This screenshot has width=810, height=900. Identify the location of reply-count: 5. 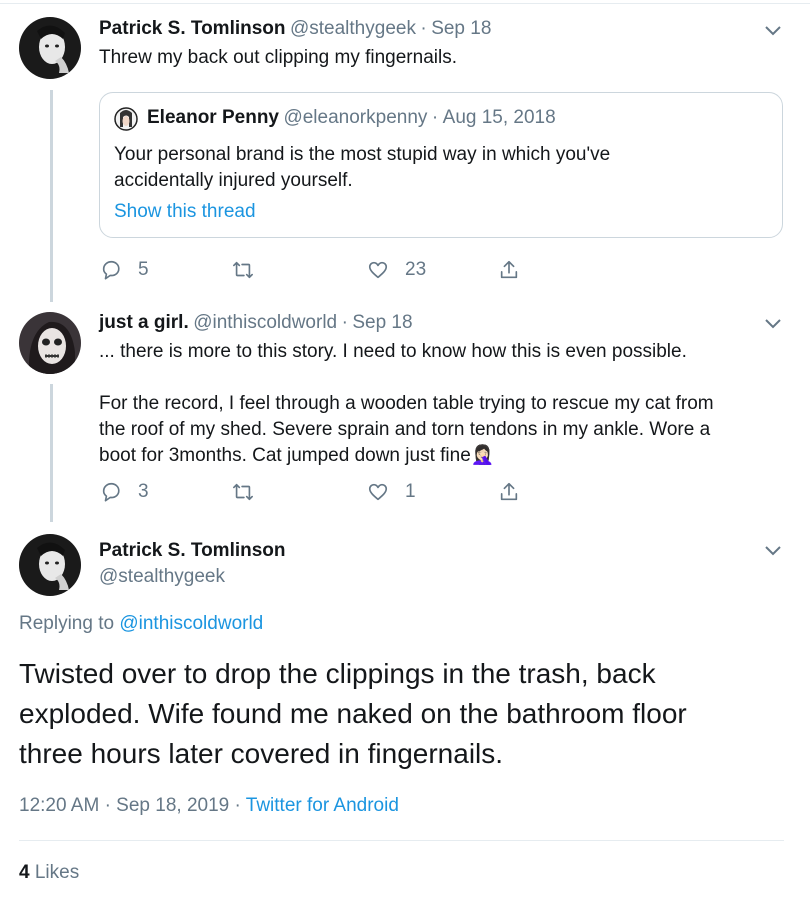
(143, 269).